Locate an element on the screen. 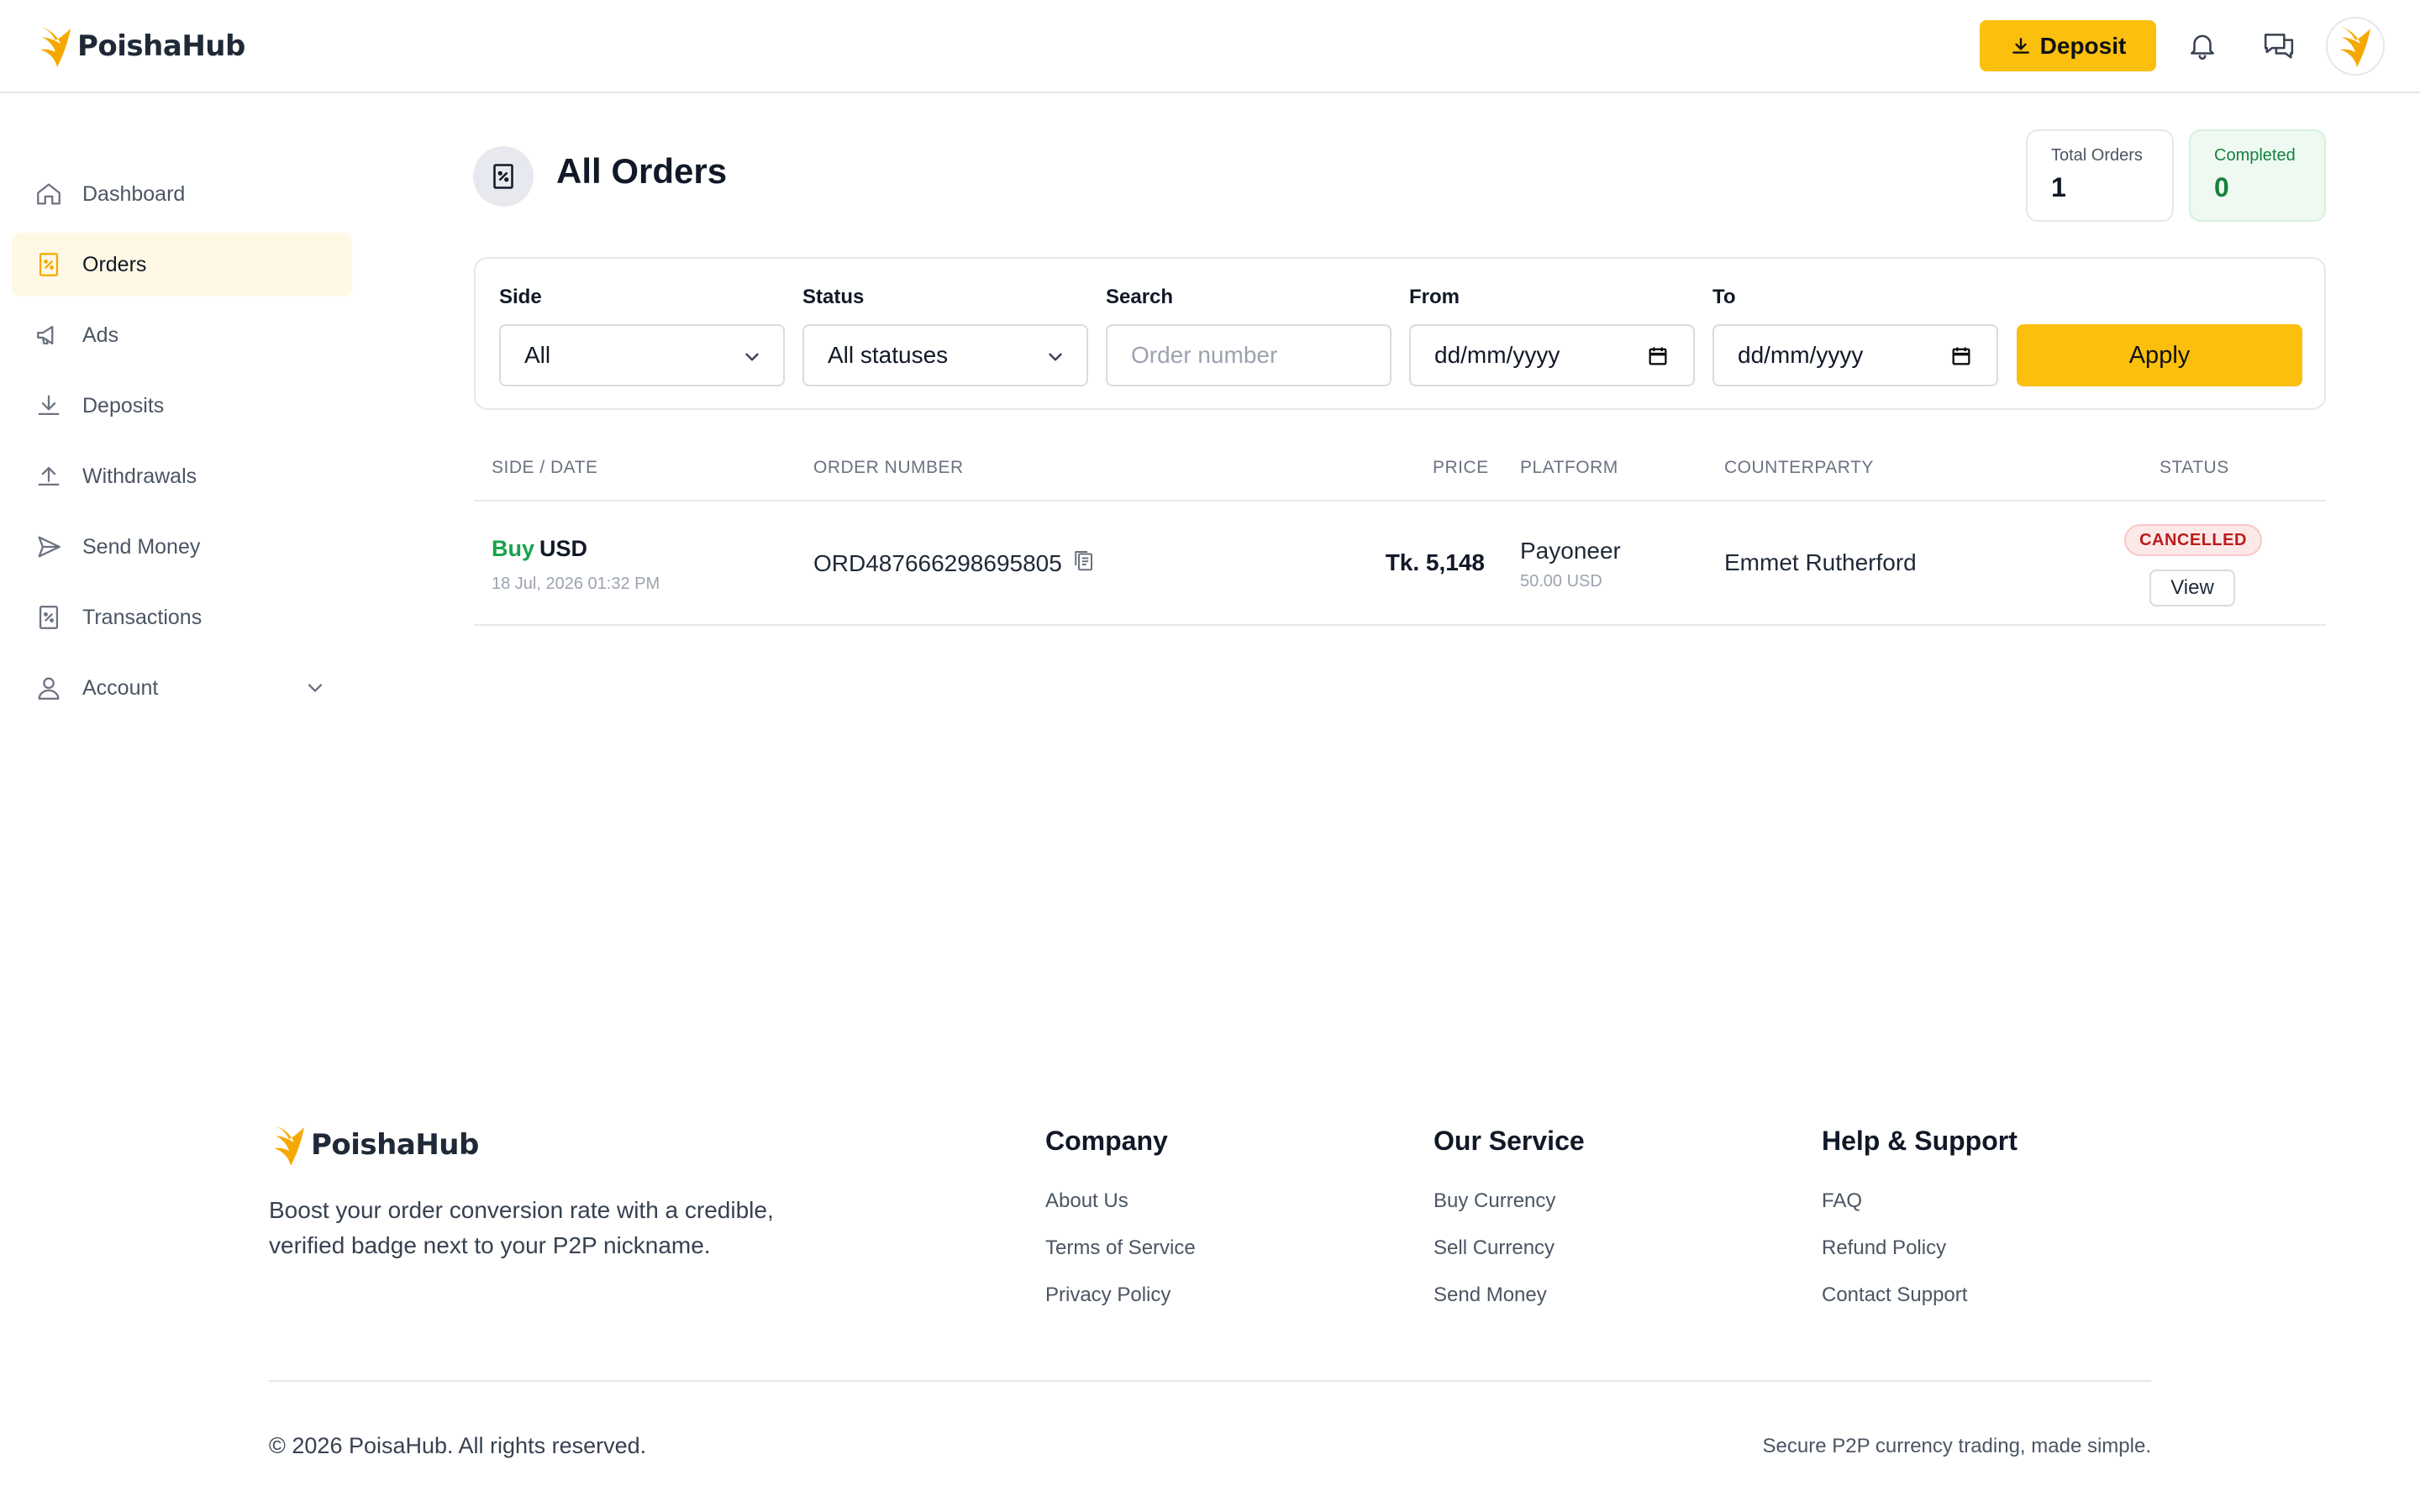  sidebar-item-label: Dashboard is located at coordinates (134, 193).